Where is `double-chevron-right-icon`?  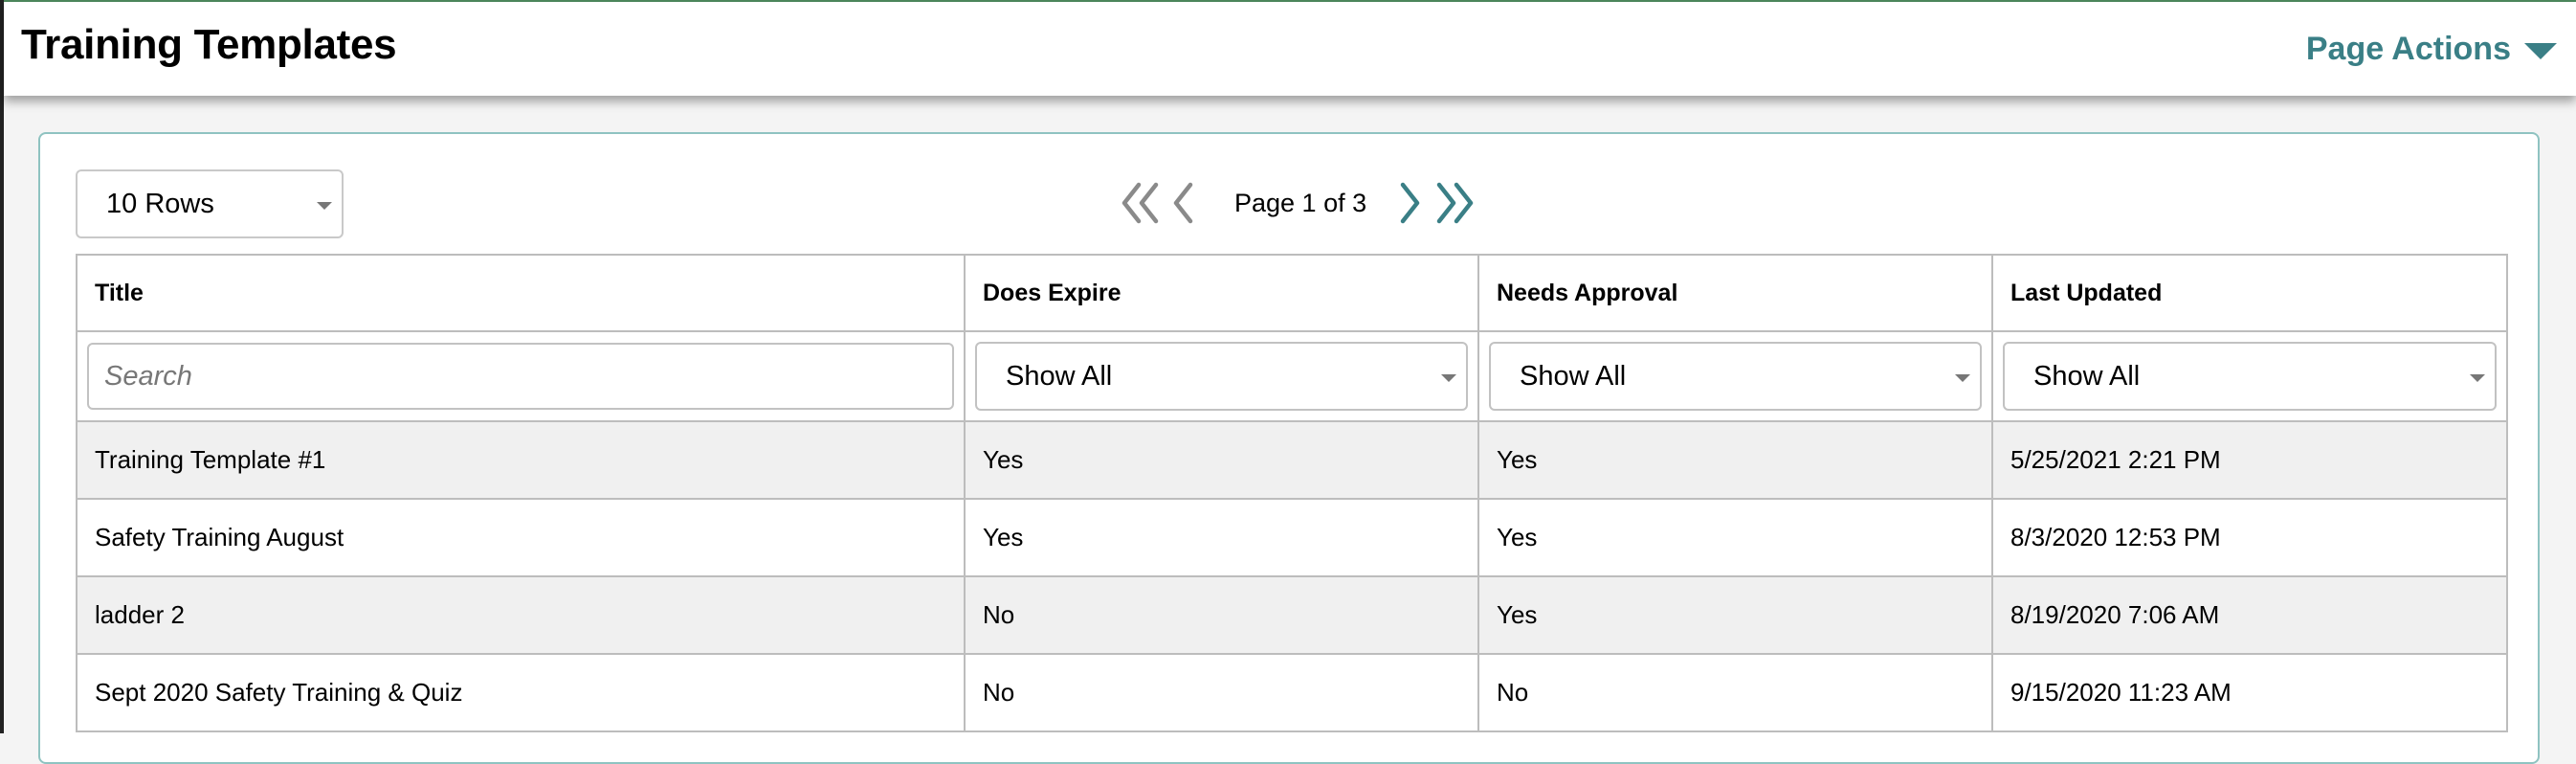 double-chevron-right-icon is located at coordinates (1454, 203).